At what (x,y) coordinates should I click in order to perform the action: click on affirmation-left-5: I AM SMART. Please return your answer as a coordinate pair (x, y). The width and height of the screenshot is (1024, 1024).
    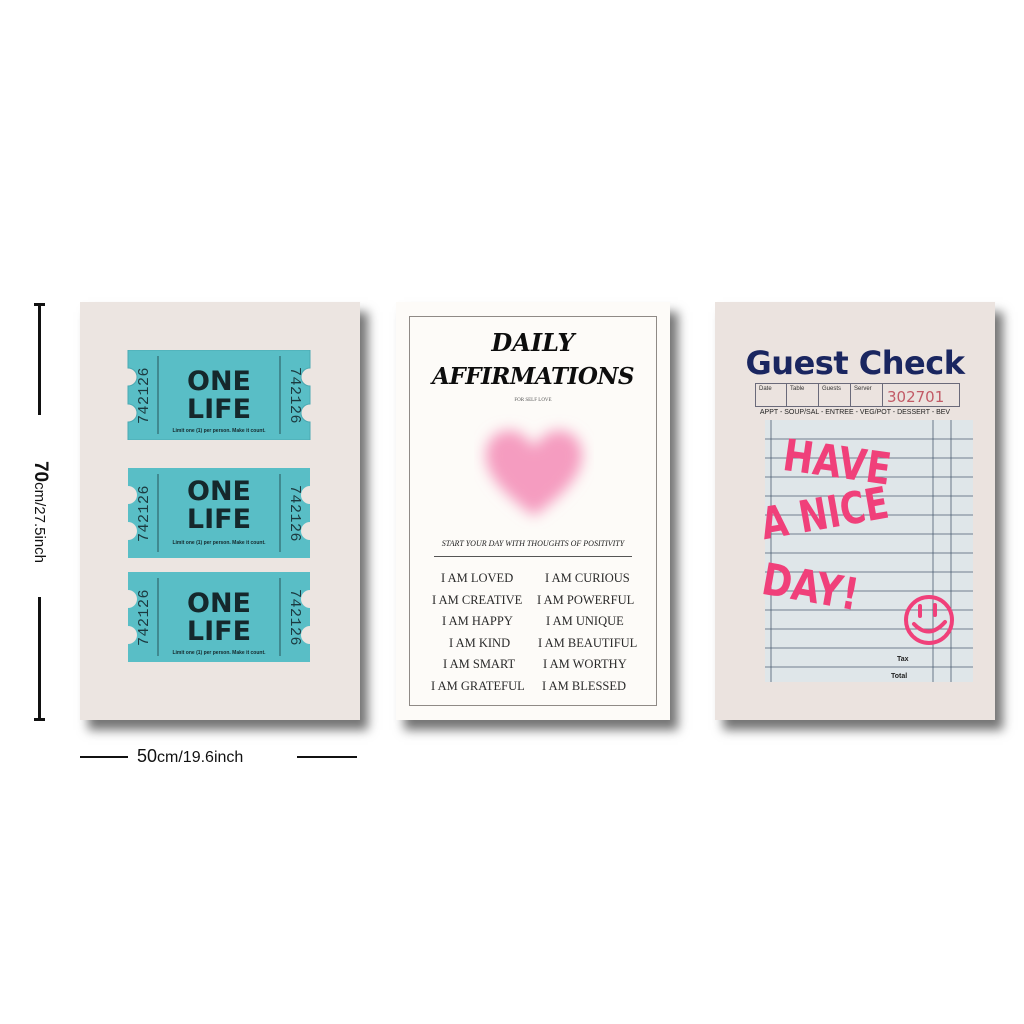
    Looking at the image, I should click on (479, 664).